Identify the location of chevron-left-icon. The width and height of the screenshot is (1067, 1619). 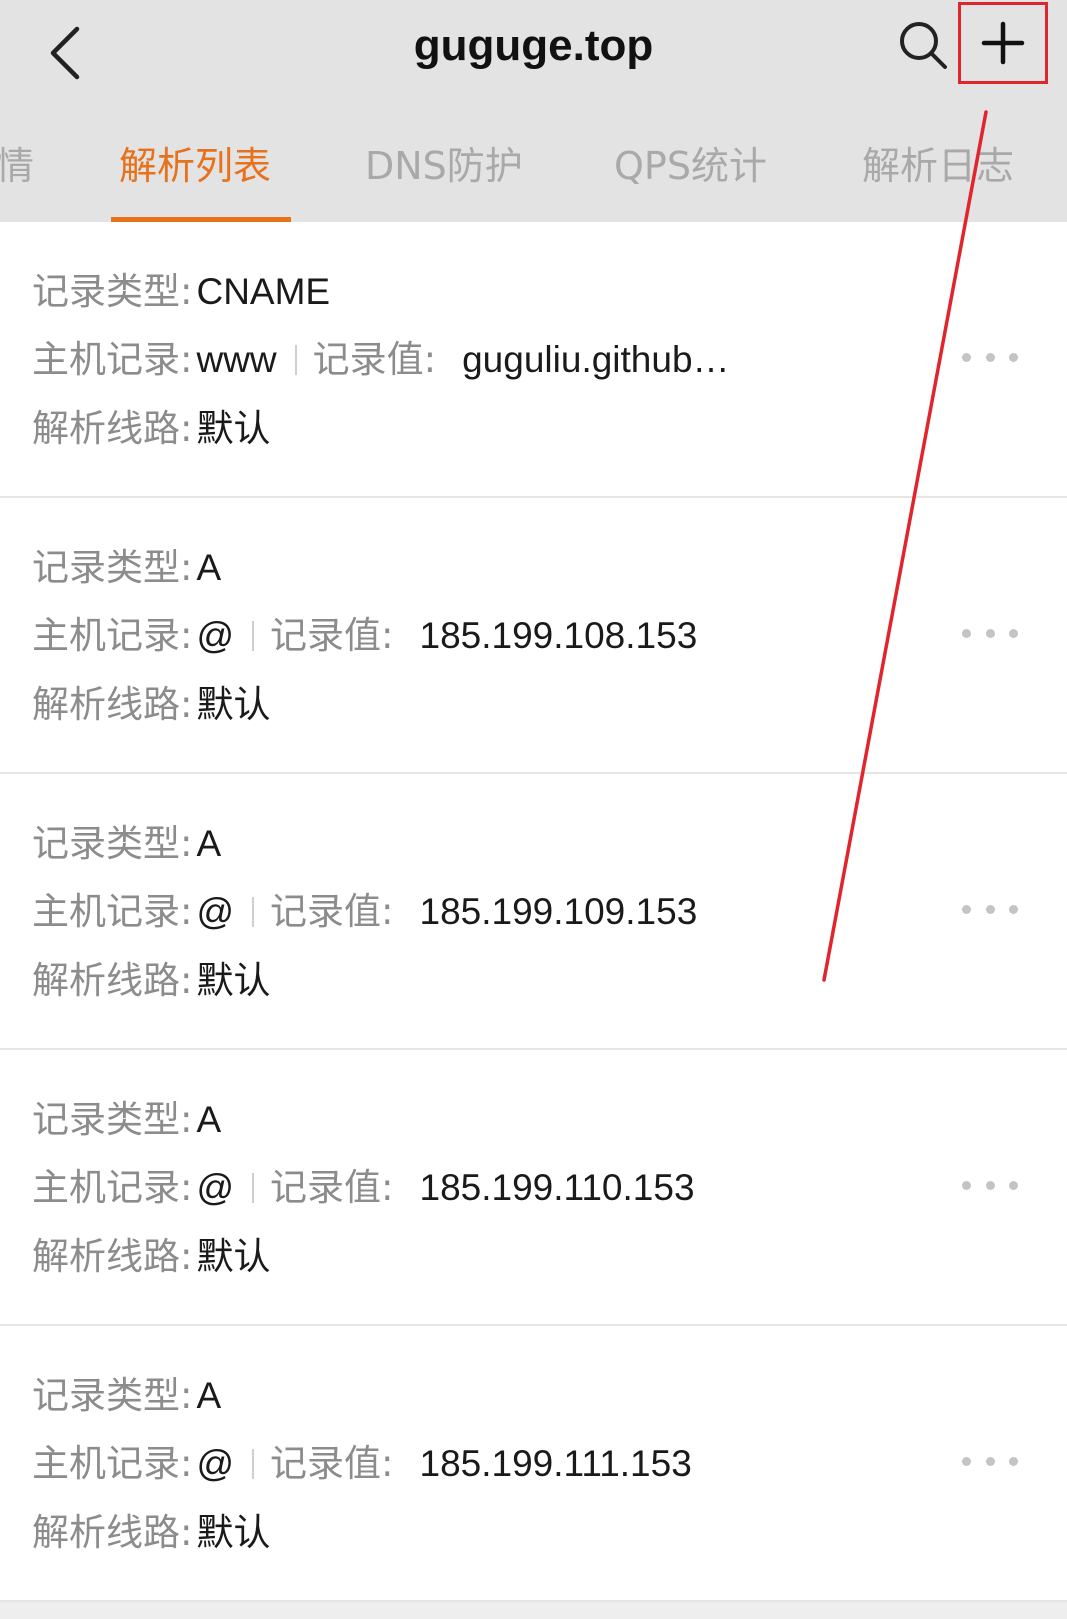
(65, 53).